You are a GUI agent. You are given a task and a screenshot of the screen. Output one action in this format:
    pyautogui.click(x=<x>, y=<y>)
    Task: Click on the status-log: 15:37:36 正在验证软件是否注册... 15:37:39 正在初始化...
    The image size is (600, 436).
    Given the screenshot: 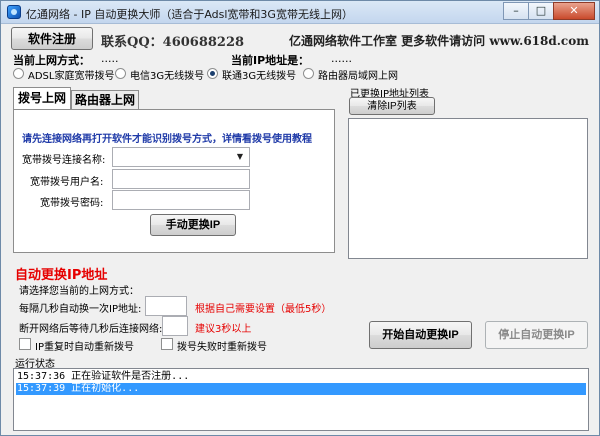 What is the action you would take?
    pyautogui.click(x=301, y=399)
    